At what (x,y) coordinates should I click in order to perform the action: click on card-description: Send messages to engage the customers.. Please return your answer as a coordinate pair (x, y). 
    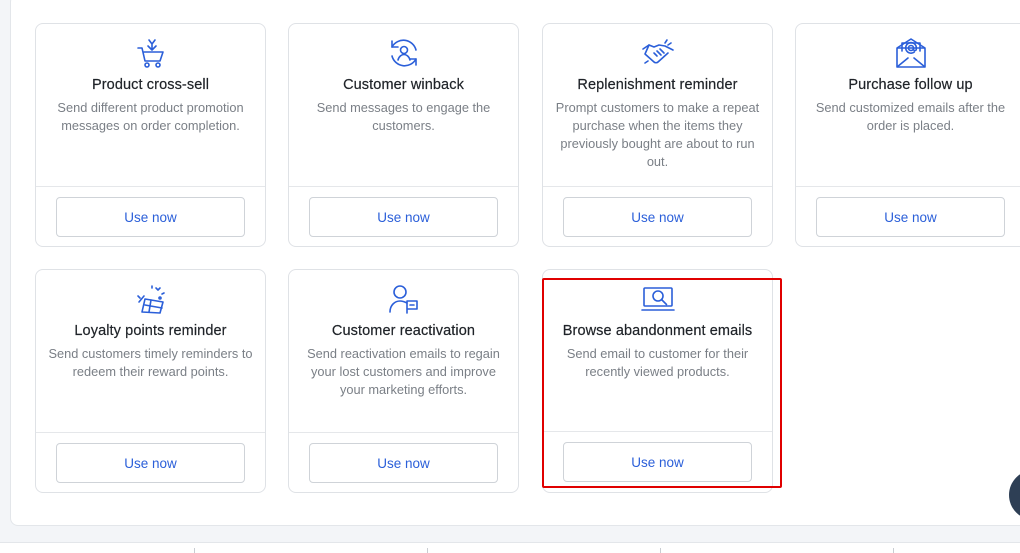
    Looking at the image, I should click on (403, 116).